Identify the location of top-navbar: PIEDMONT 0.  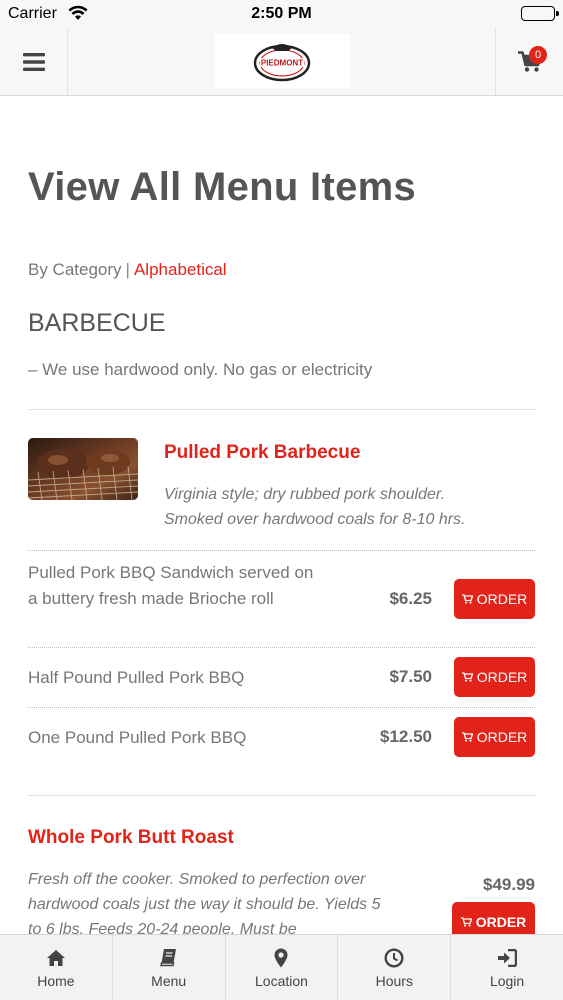
(281, 62).